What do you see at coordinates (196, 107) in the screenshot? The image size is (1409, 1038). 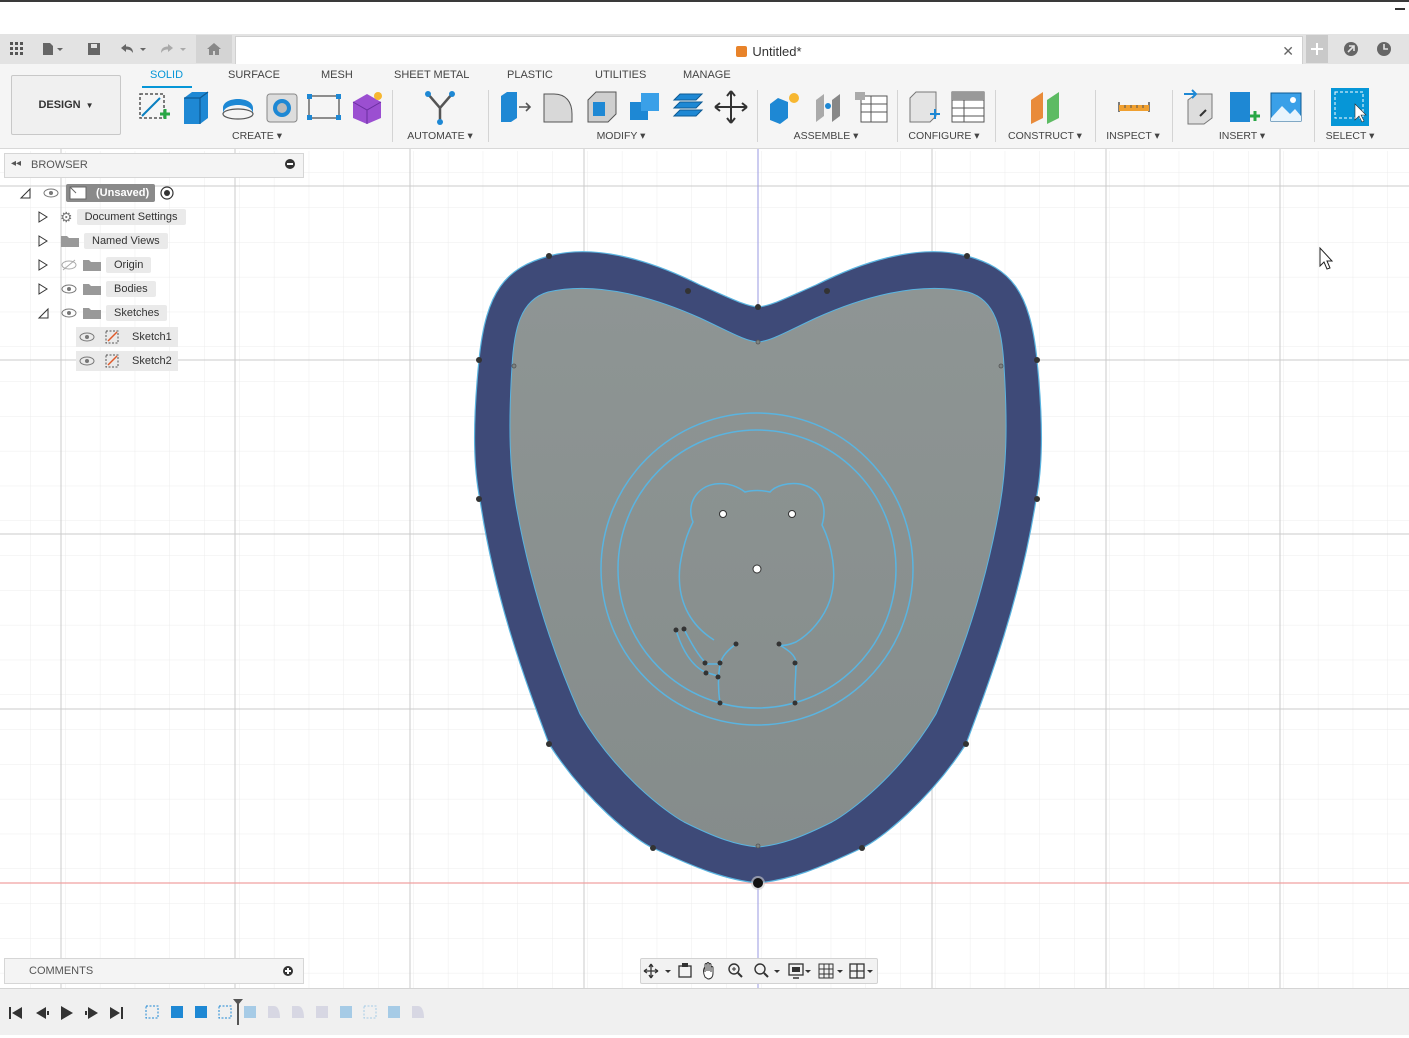 I see `extrude-icon` at bounding box center [196, 107].